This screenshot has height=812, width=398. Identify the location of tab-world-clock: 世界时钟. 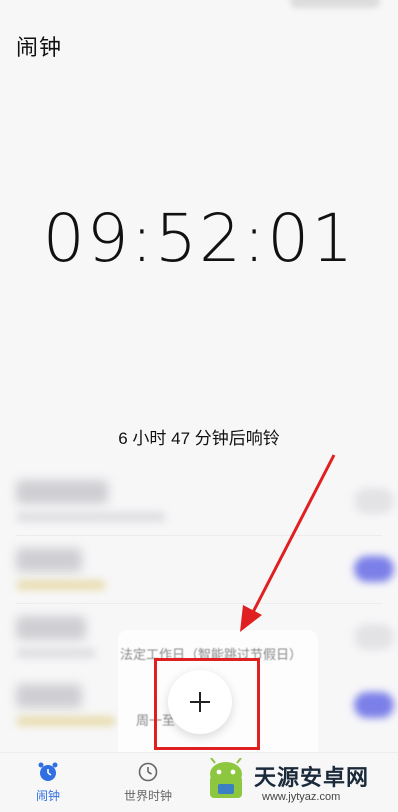
(148, 782).